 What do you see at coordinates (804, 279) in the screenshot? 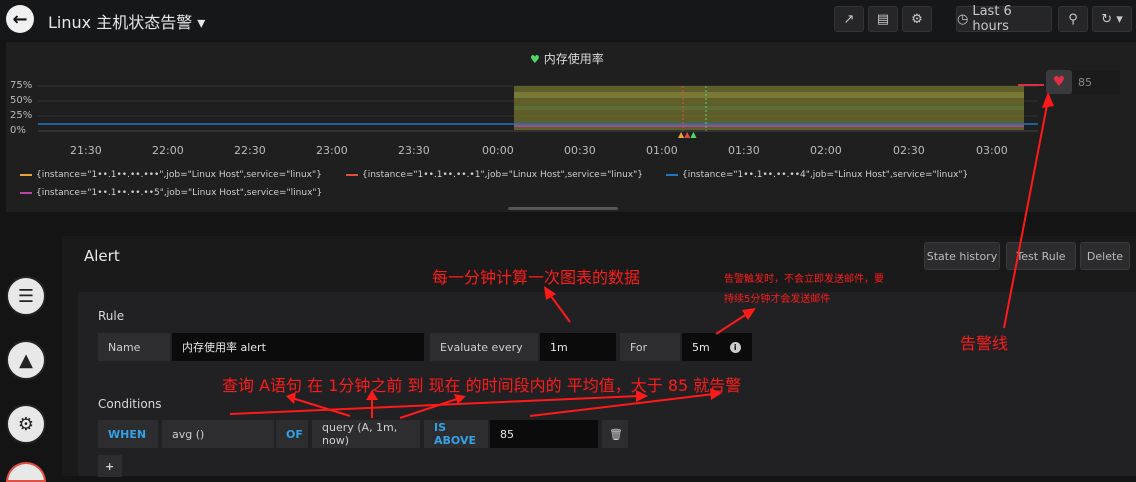
I see `for-annotation-line1: 告警触发时，不会立即发送邮件，要` at bounding box center [804, 279].